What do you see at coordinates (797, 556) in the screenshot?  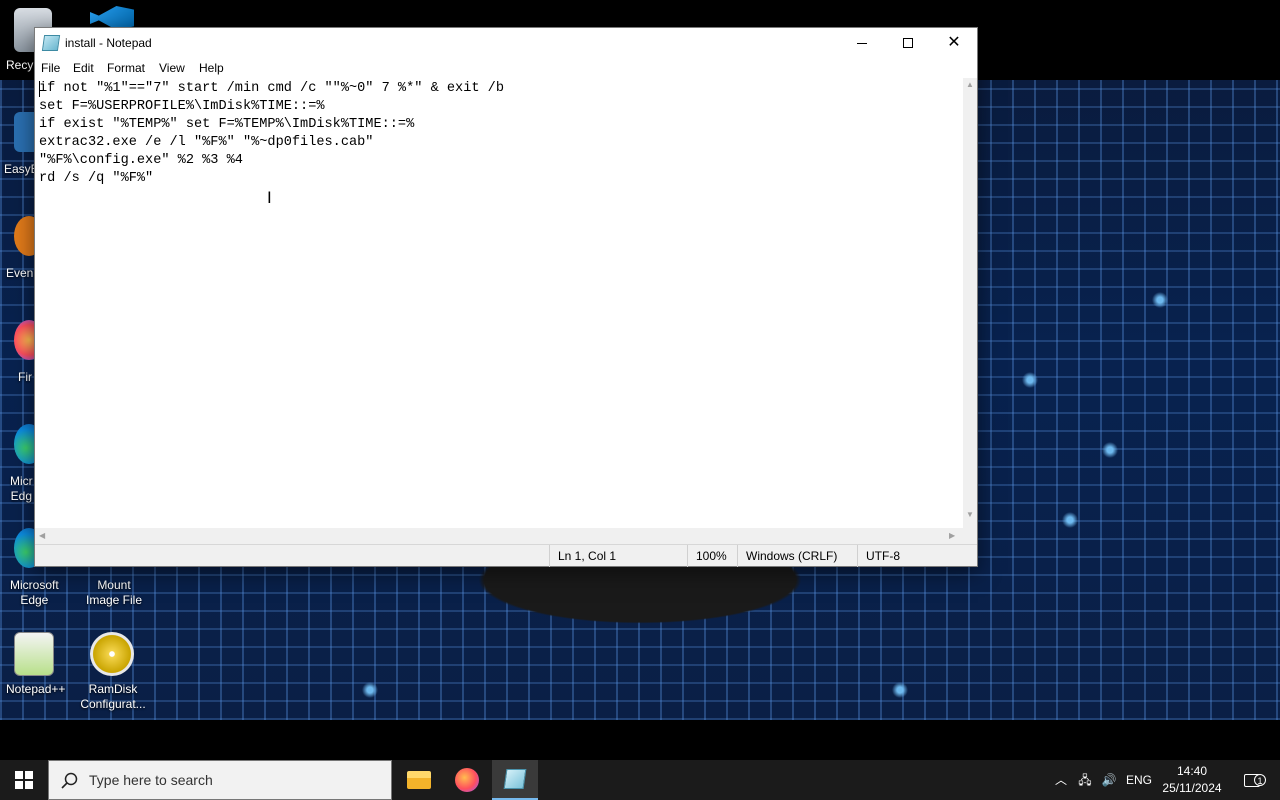 I see `status-line-ending: Windows (CRLF)` at bounding box center [797, 556].